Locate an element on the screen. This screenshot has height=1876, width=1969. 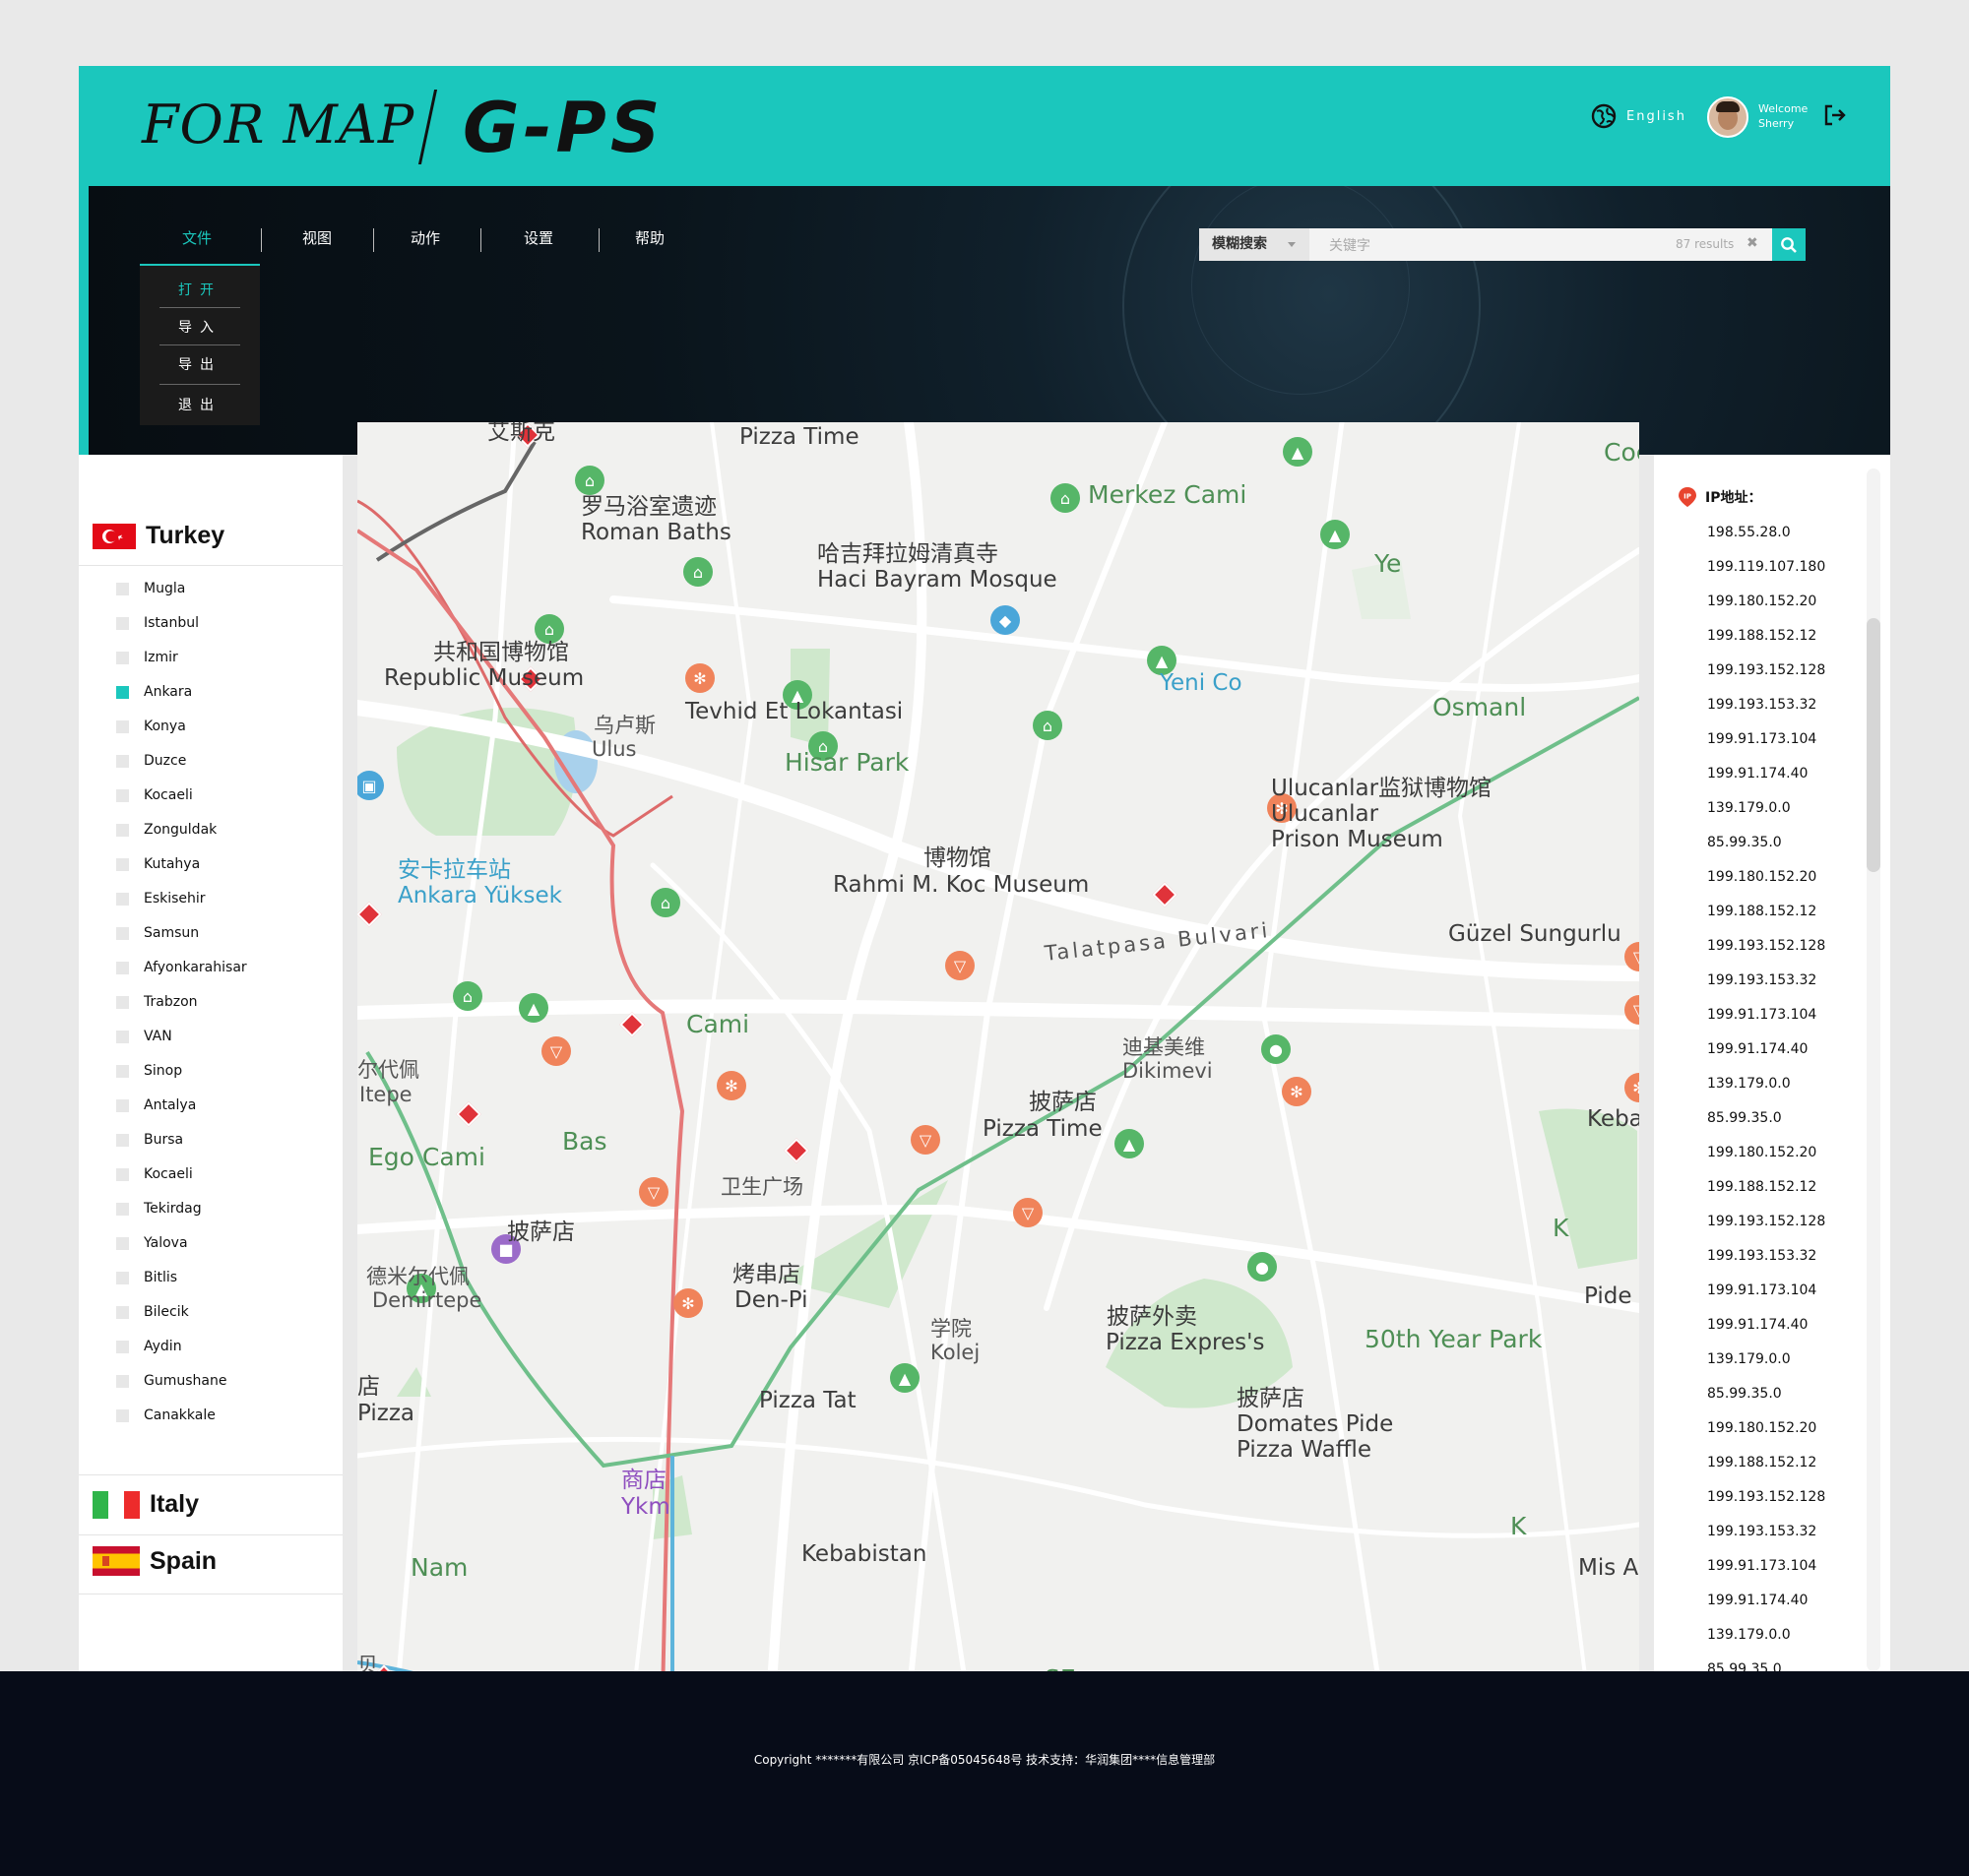
city-item: Yalova is located at coordinates (152, 1243).